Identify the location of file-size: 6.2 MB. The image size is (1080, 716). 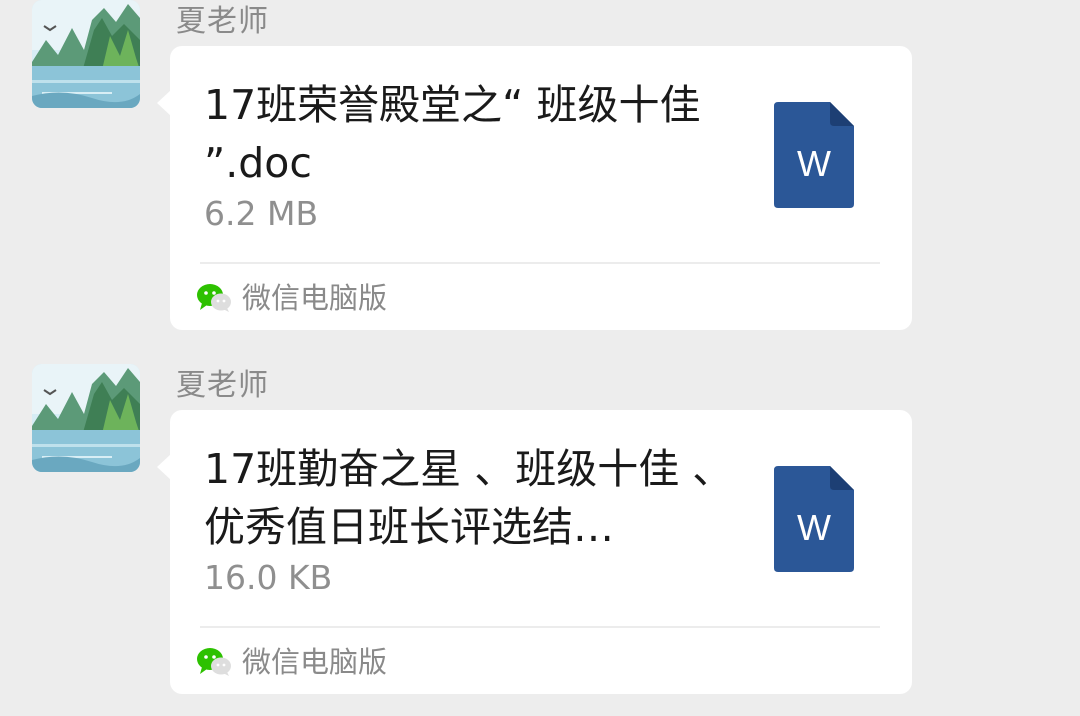
(261, 213).